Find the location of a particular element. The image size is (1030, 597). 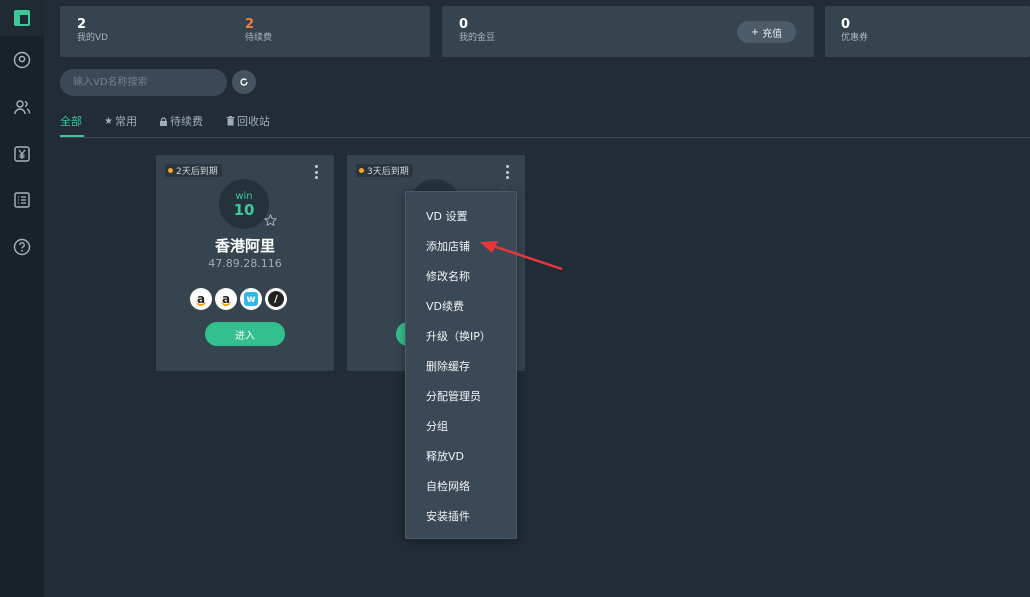

menu-item-group: 分组 is located at coordinates (437, 426).